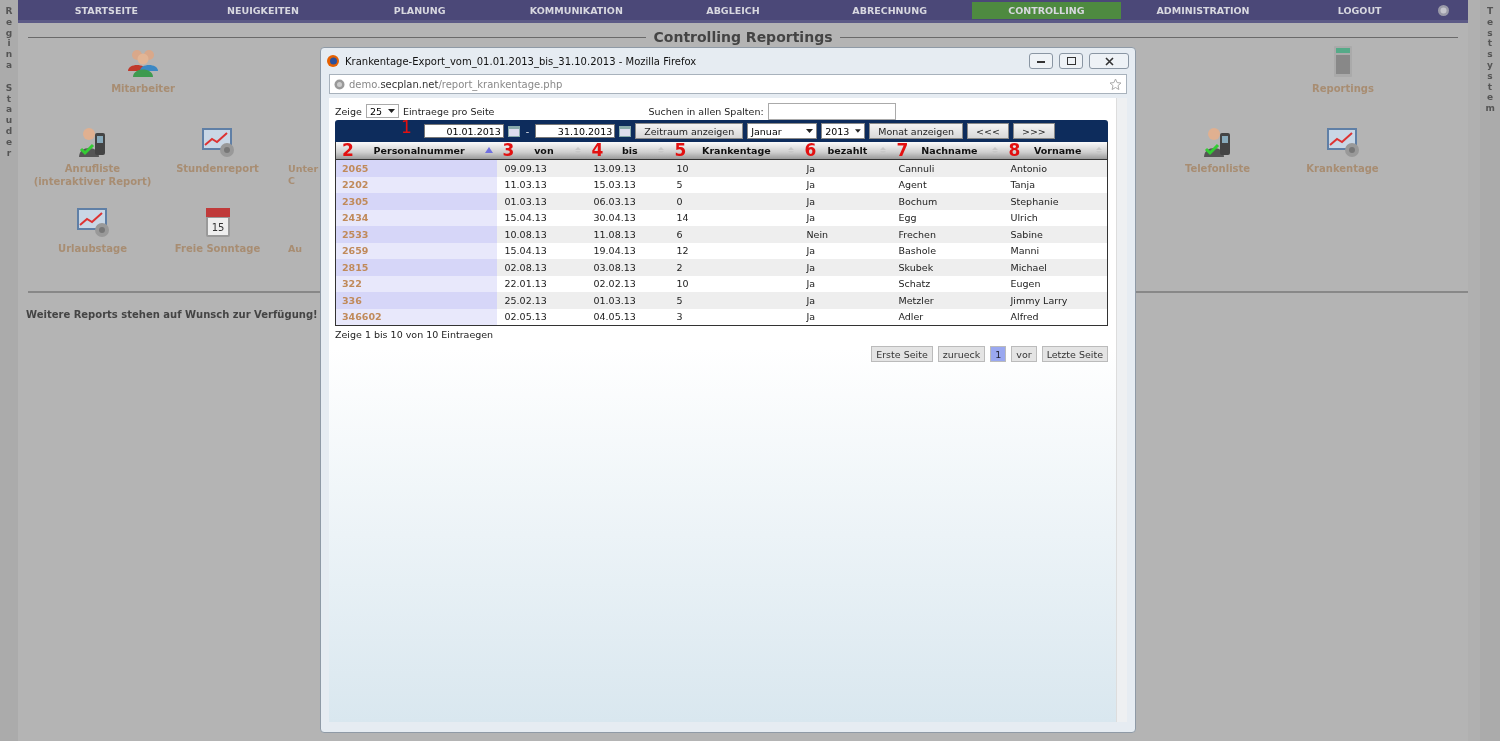 The height and width of the screenshot is (741, 1500). Describe the element at coordinates (419, 150) in the screenshot. I see `column-header: Personalnummer` at that location.